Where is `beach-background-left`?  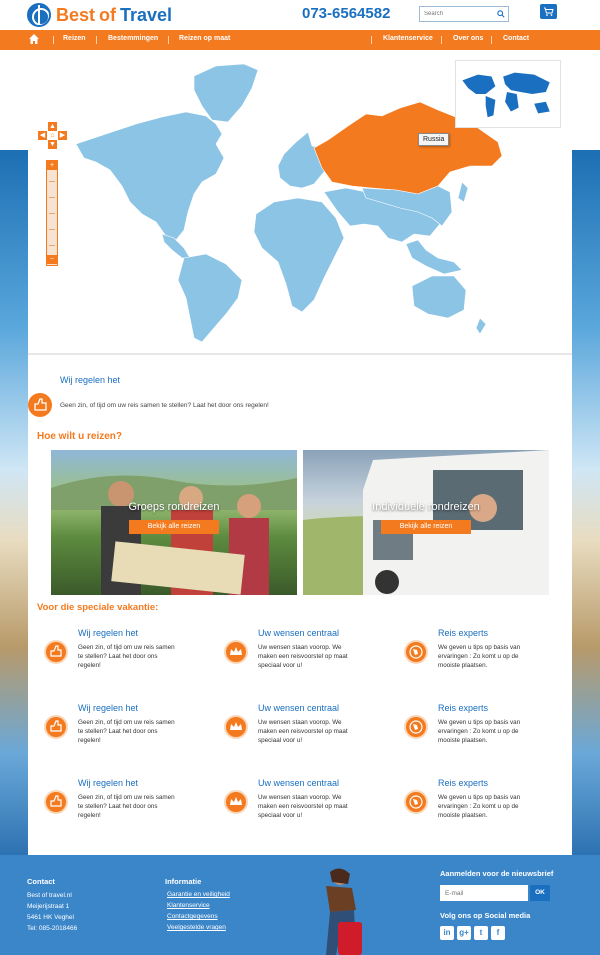
beach-background-left is located at coordinates (14, 505).